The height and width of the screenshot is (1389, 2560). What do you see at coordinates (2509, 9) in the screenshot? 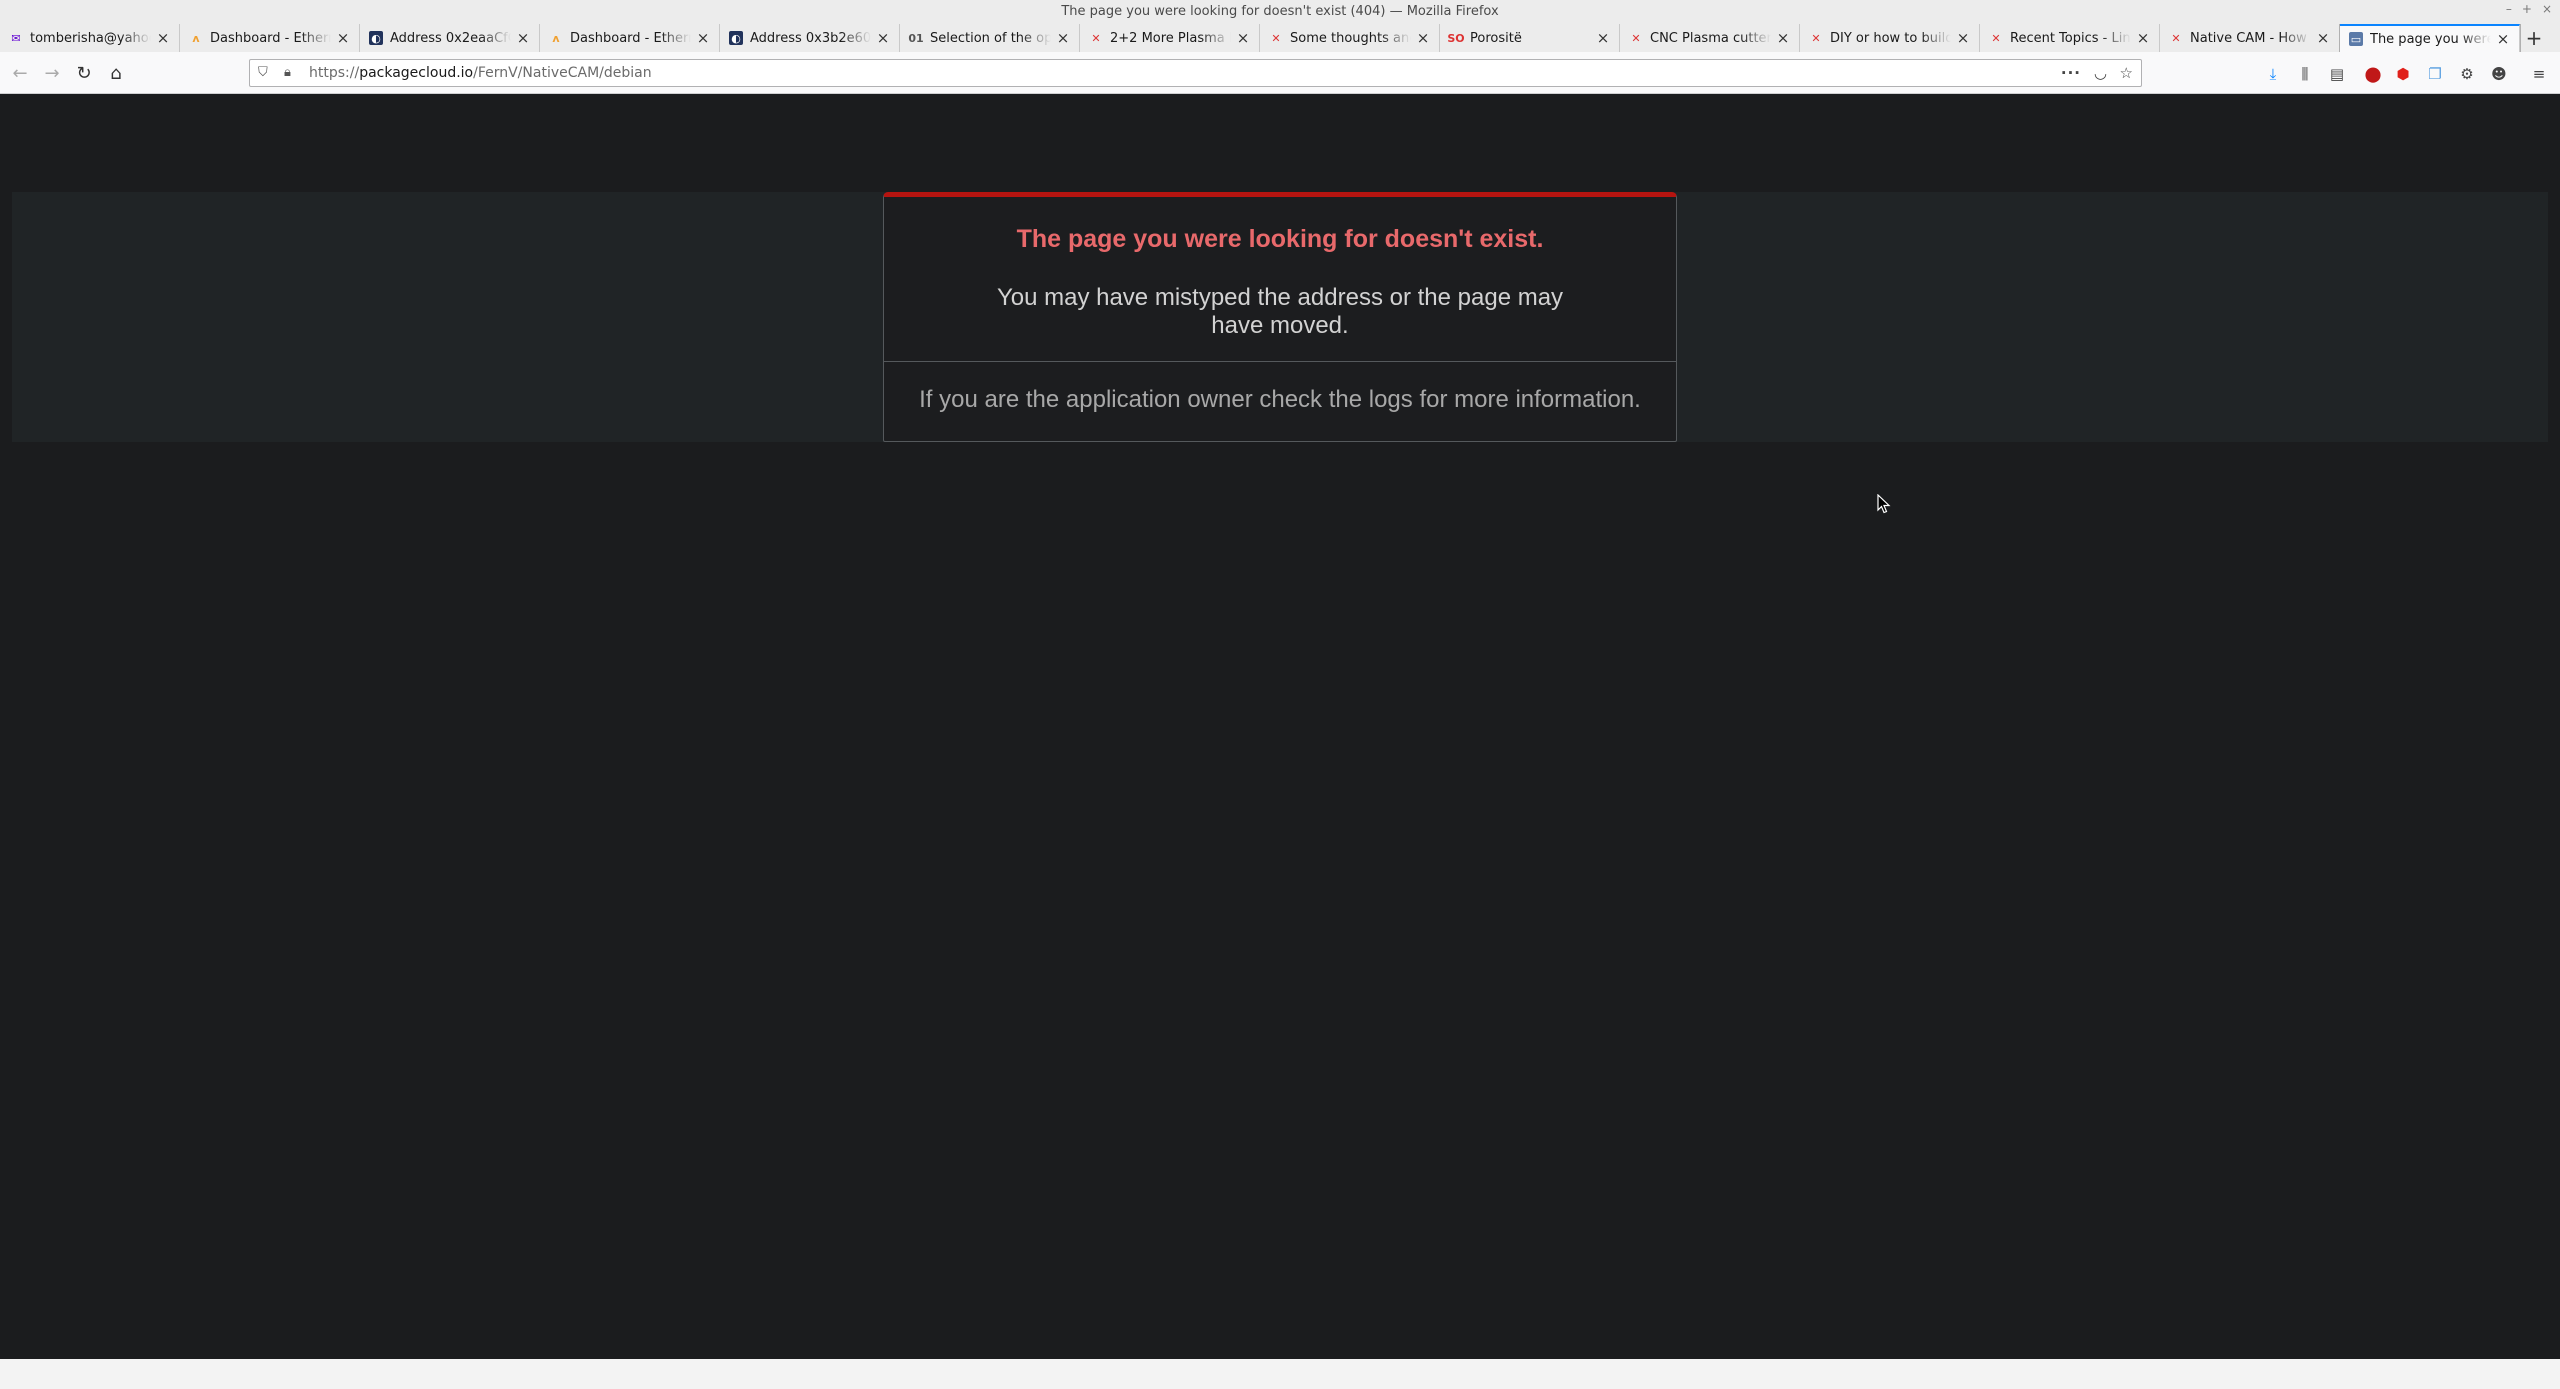
I see `minimize-icon: –` at bounding box center [2509, 9].